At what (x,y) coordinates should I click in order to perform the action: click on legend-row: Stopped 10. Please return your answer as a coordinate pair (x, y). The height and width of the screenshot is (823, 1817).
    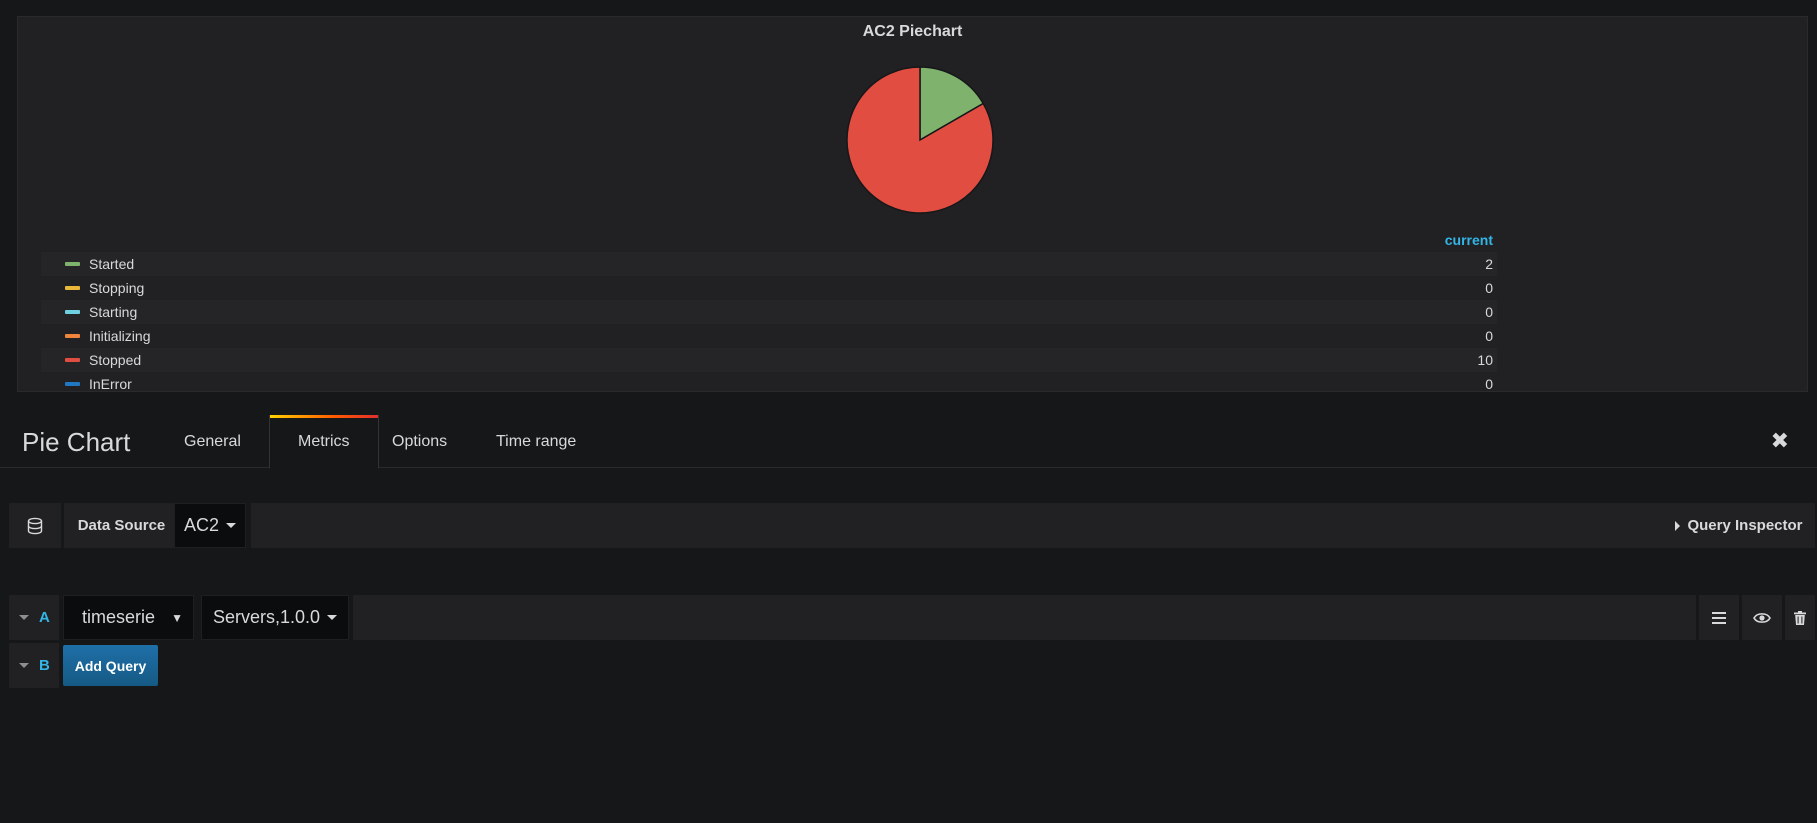
    Looking at the image, I should click on (769, 360).